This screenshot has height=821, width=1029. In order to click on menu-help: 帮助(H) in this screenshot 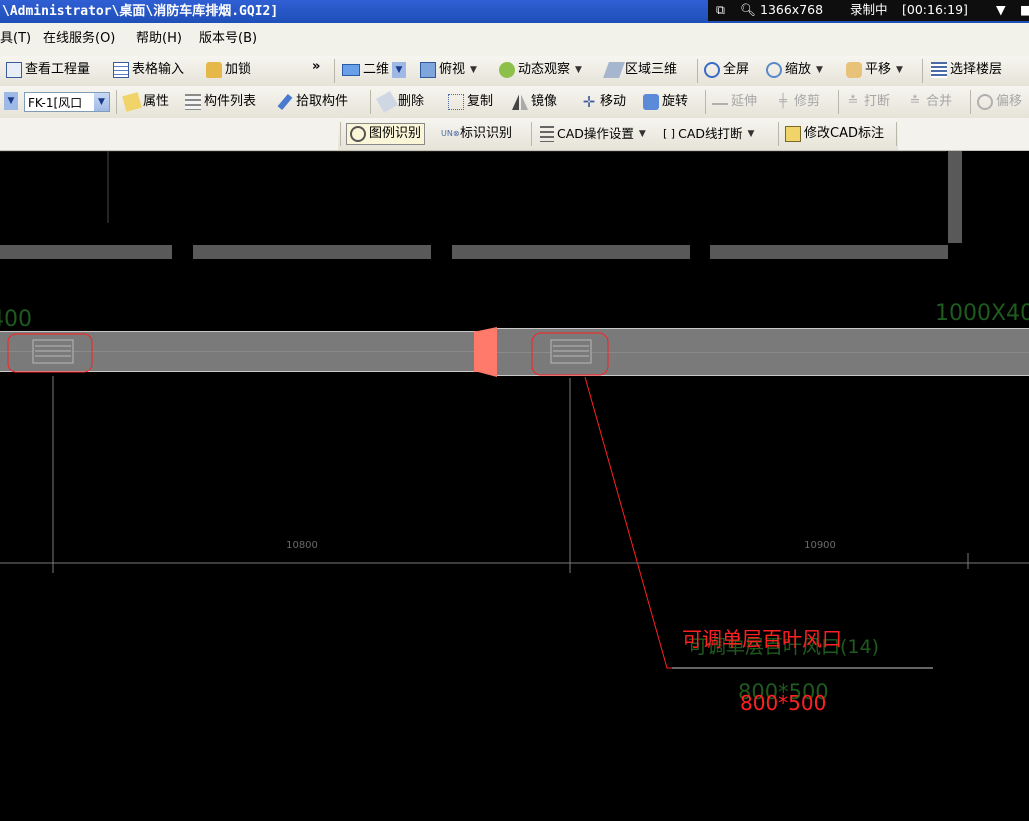, I will do `click(159, 39)`.